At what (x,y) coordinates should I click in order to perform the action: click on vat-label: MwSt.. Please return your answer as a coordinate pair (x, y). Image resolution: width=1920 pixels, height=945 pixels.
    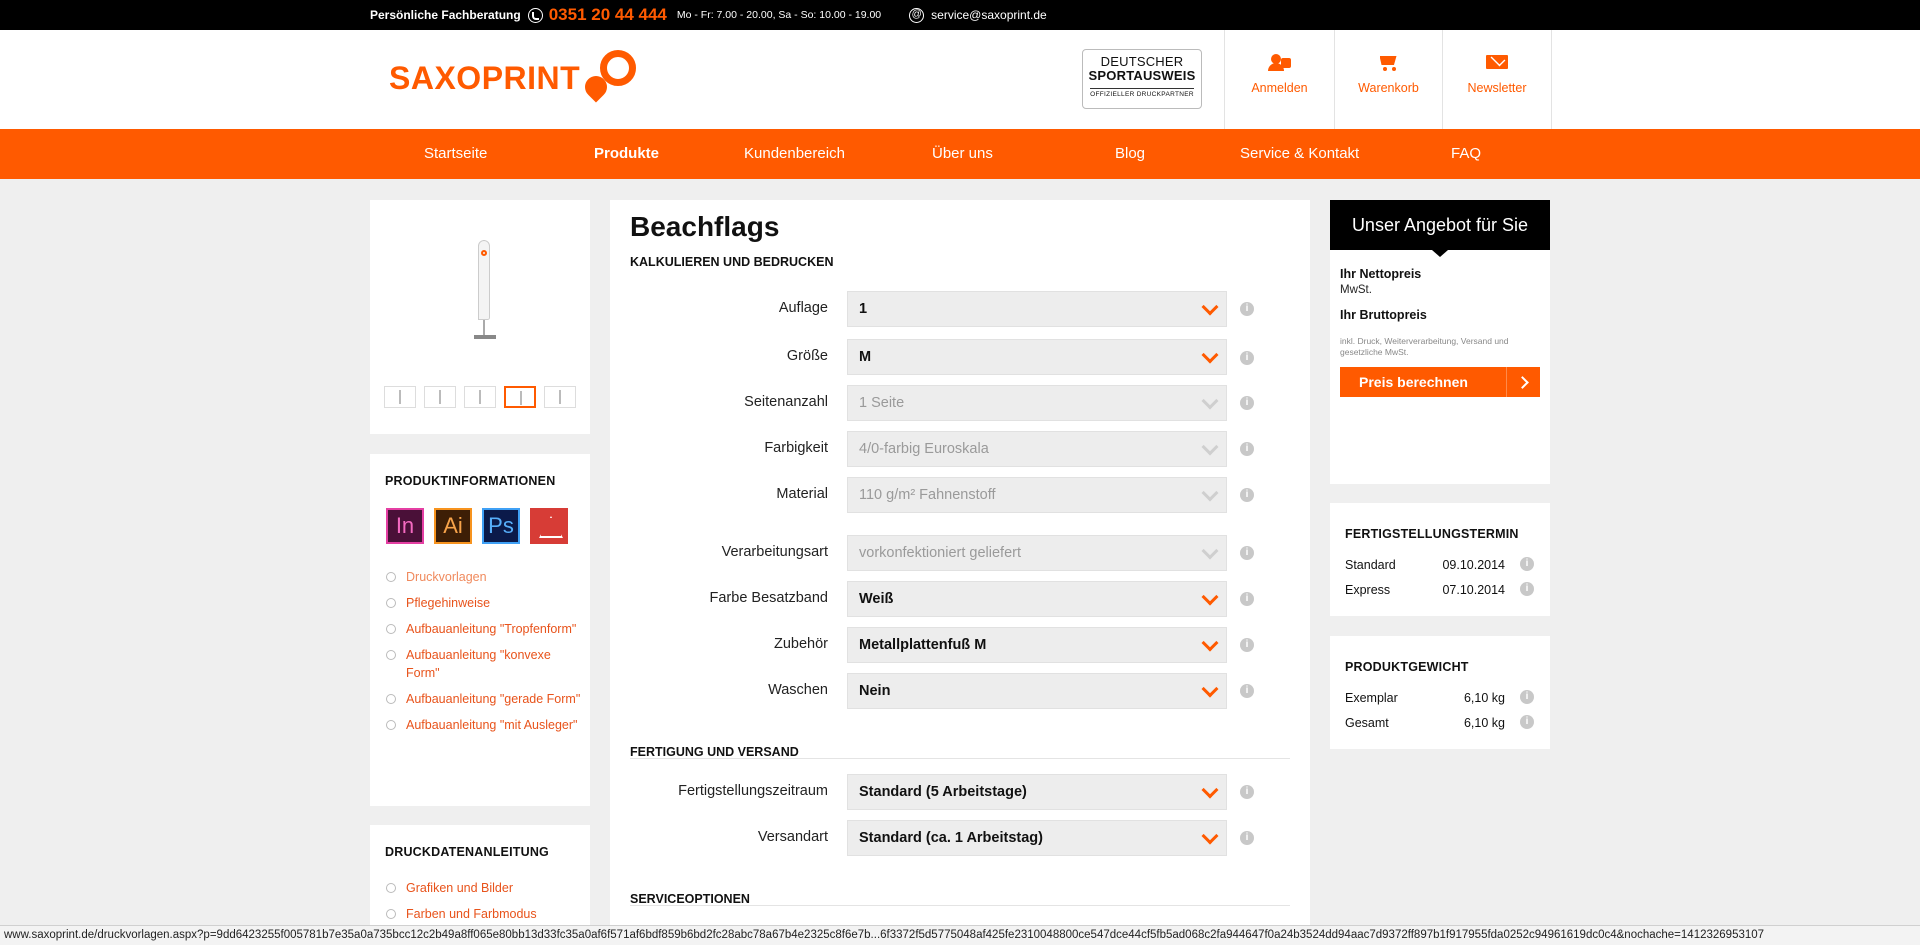
    Looking at the image, I should click on (1356, 290).